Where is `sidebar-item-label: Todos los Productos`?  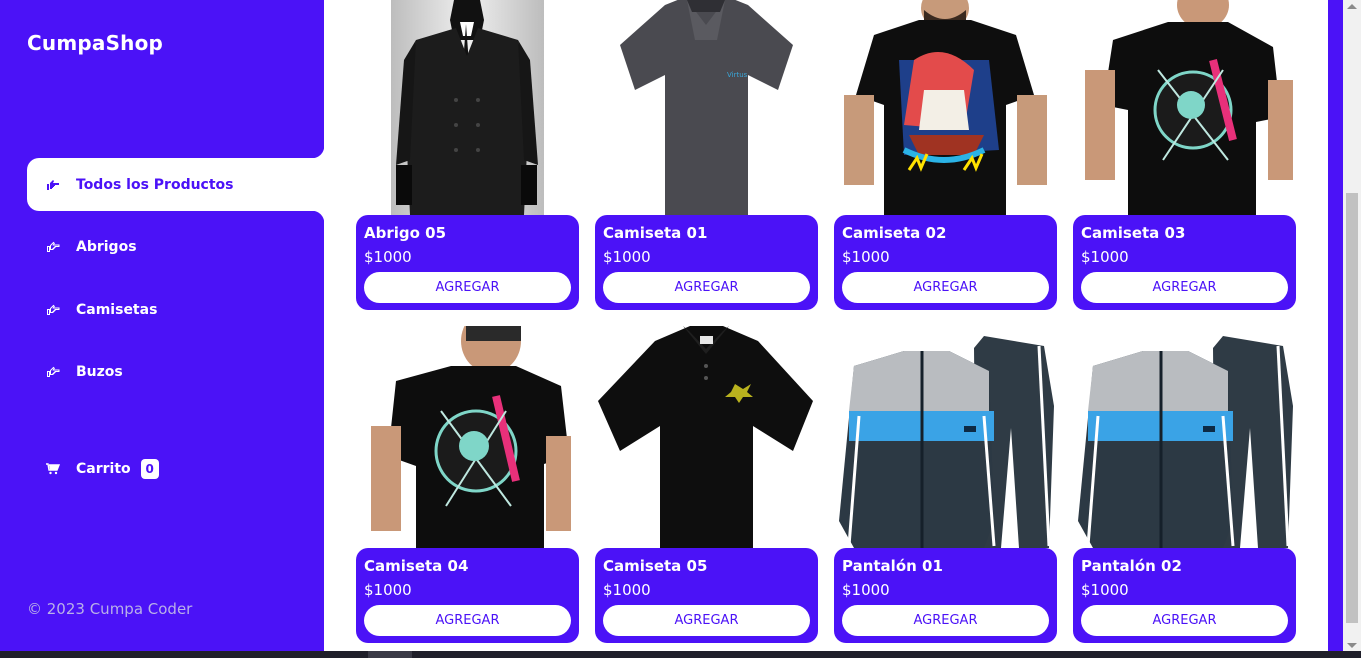 sidebar-item-label: Todos los Productos is located at coordinates (155, 184).